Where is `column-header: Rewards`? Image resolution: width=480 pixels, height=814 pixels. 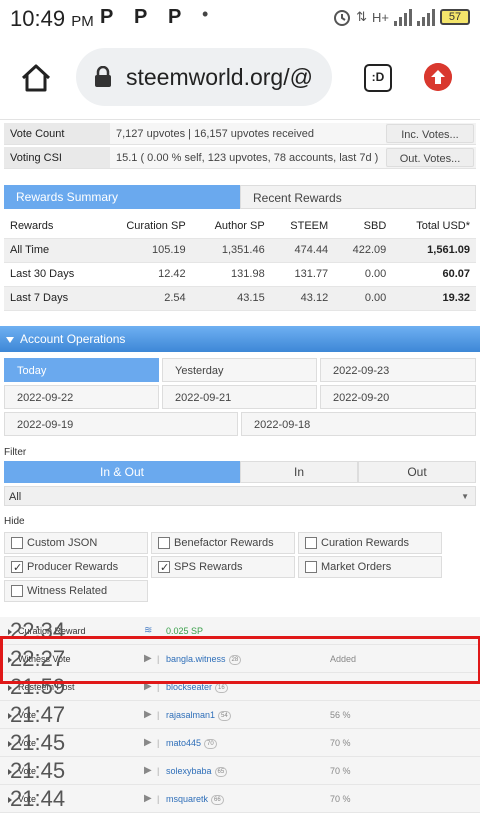
column-header: Rewards is located at coordinates (52, 226).